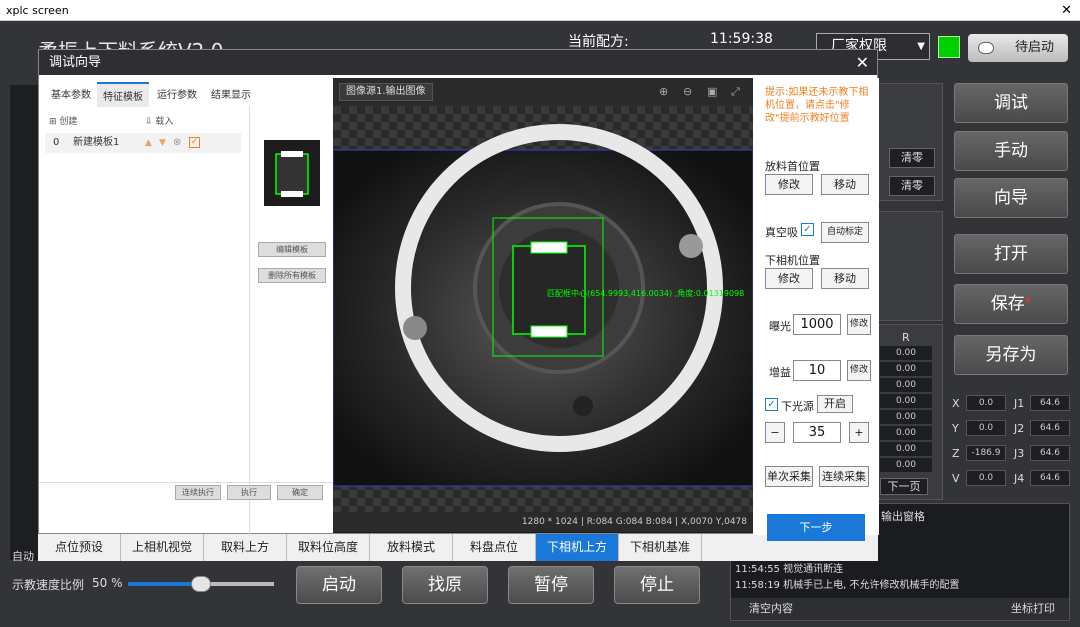 This screenshot has width=1080, height=627. I want to click on coord-j3-value: 64.6, so click(1050, 453).